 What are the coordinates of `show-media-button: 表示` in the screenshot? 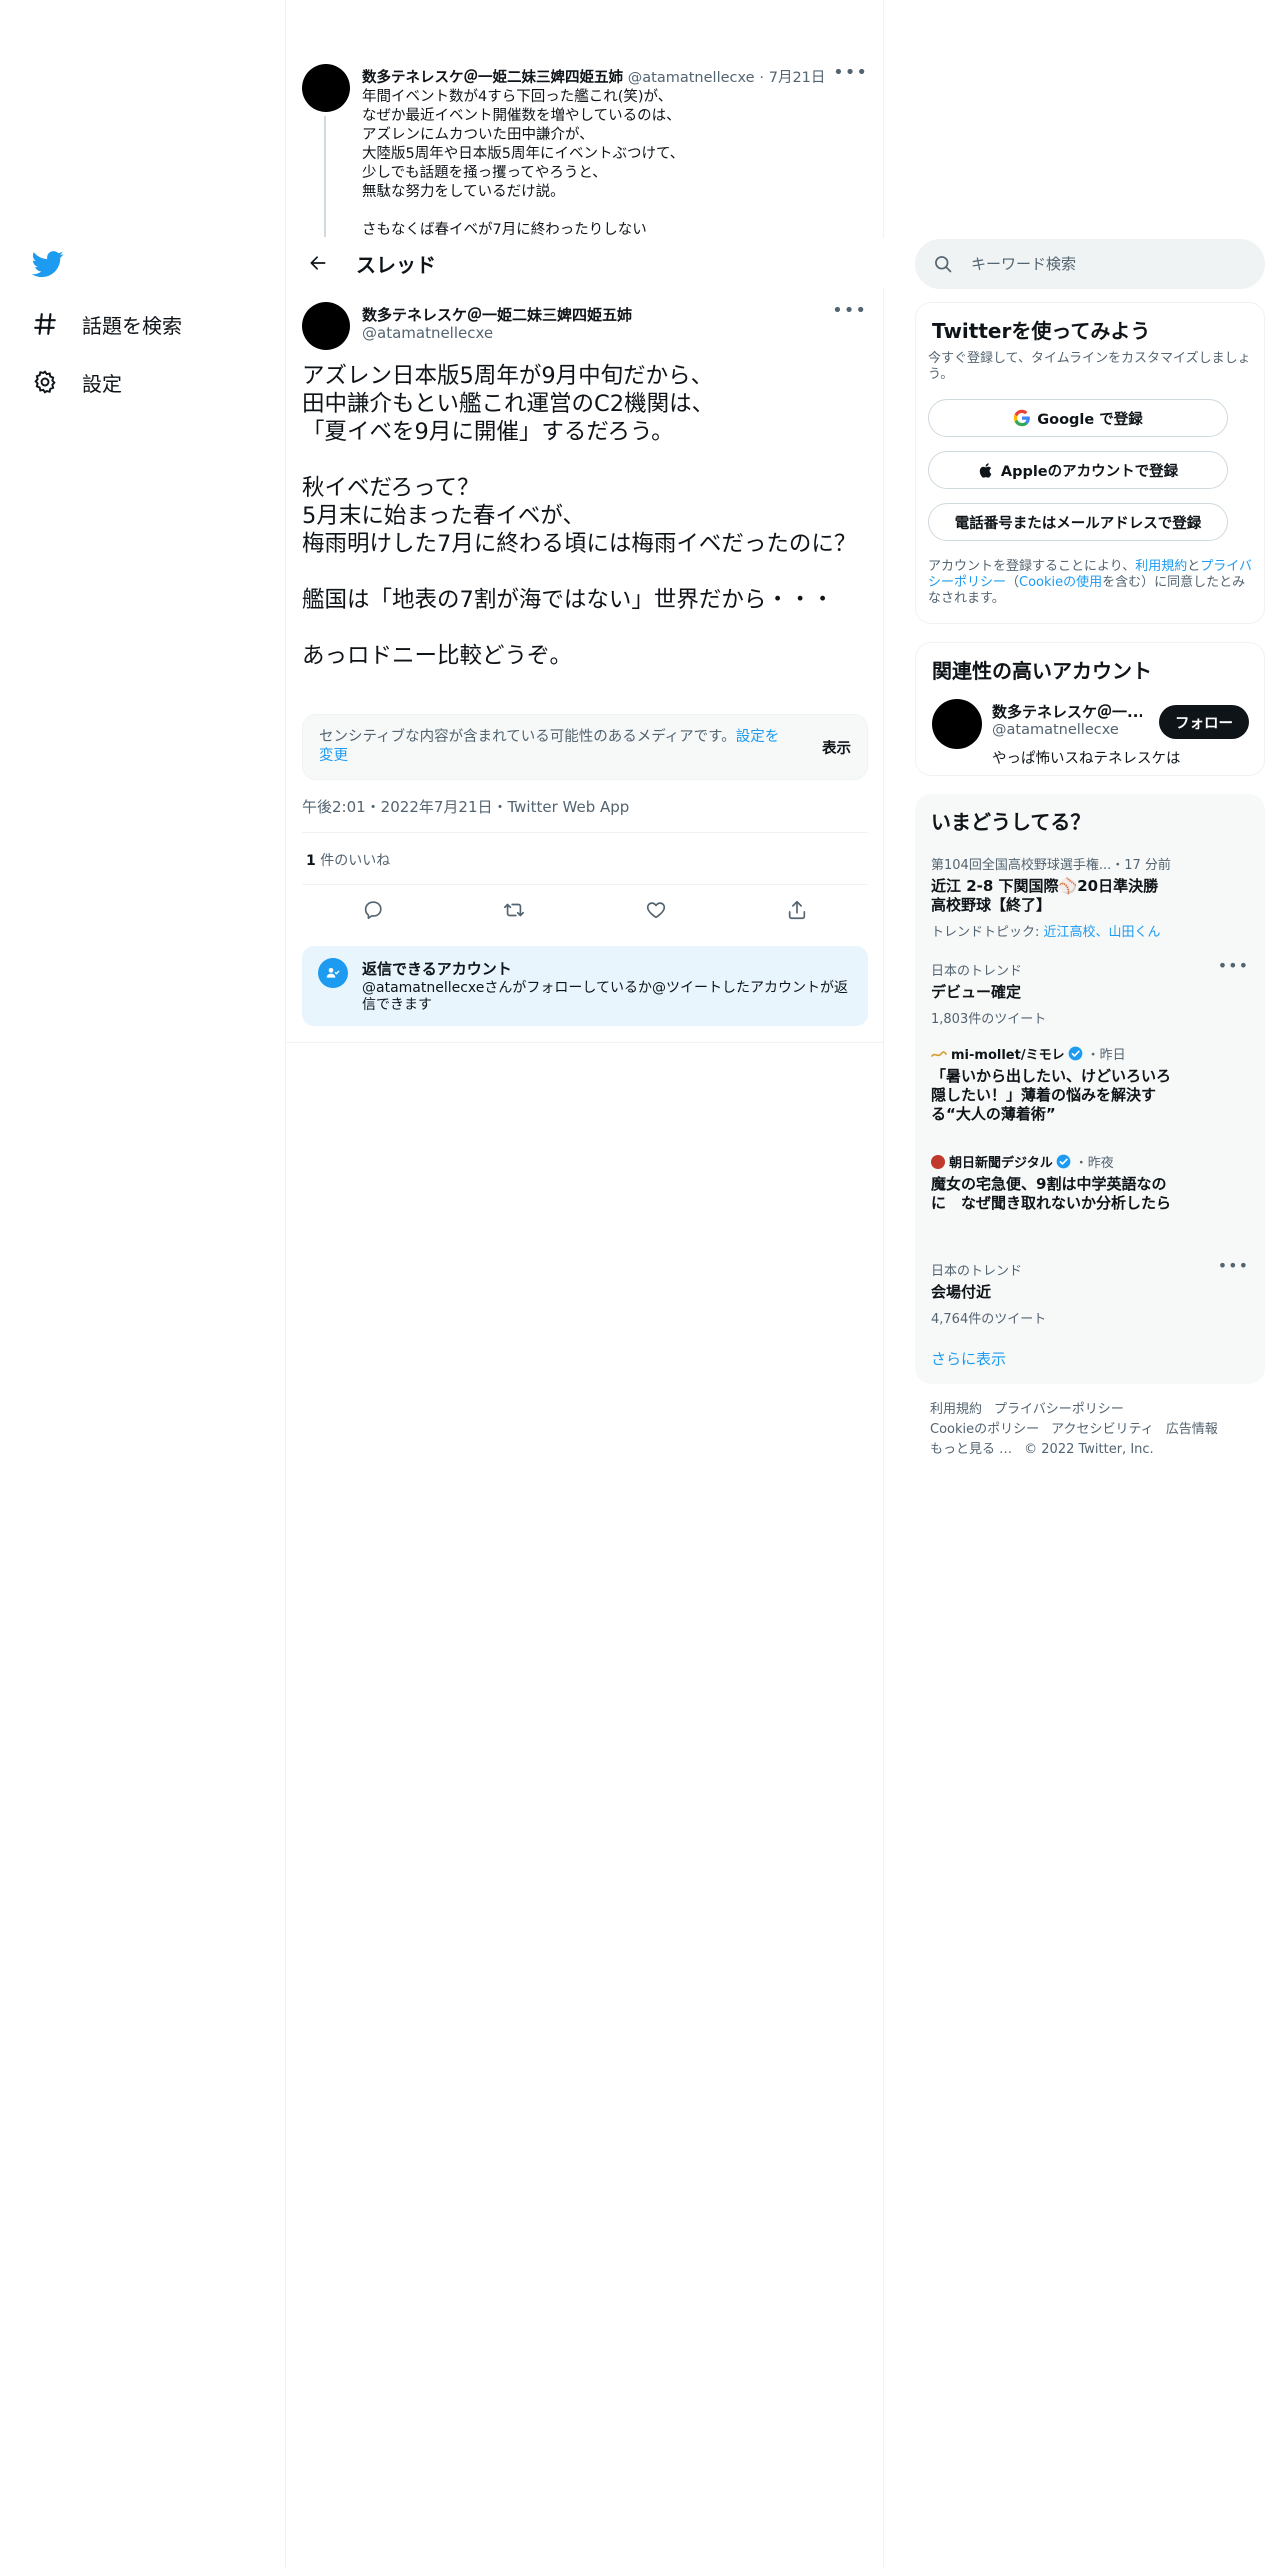 It's located at (836, 747).